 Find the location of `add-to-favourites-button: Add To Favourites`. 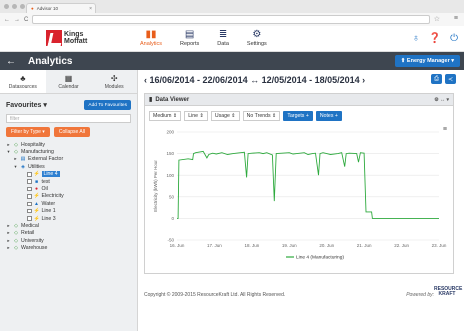

add-to-favourites-button: Add To Favourites is located at coordinates (107, 105).